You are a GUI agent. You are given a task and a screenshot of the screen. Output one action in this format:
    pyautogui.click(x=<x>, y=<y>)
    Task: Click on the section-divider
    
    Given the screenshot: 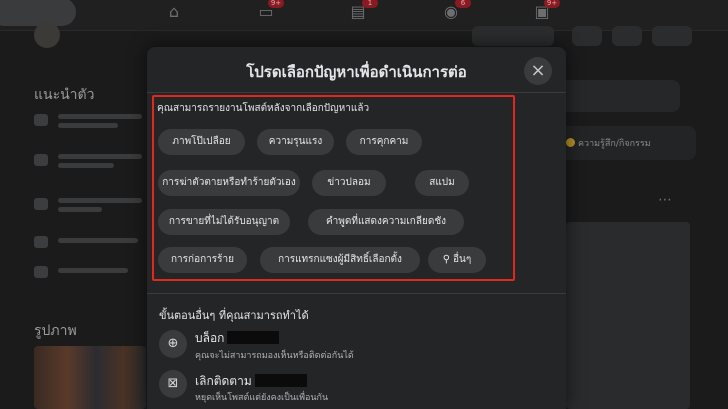 What is the action you would take?
    pyautogui.click(x=356, y=293)
    